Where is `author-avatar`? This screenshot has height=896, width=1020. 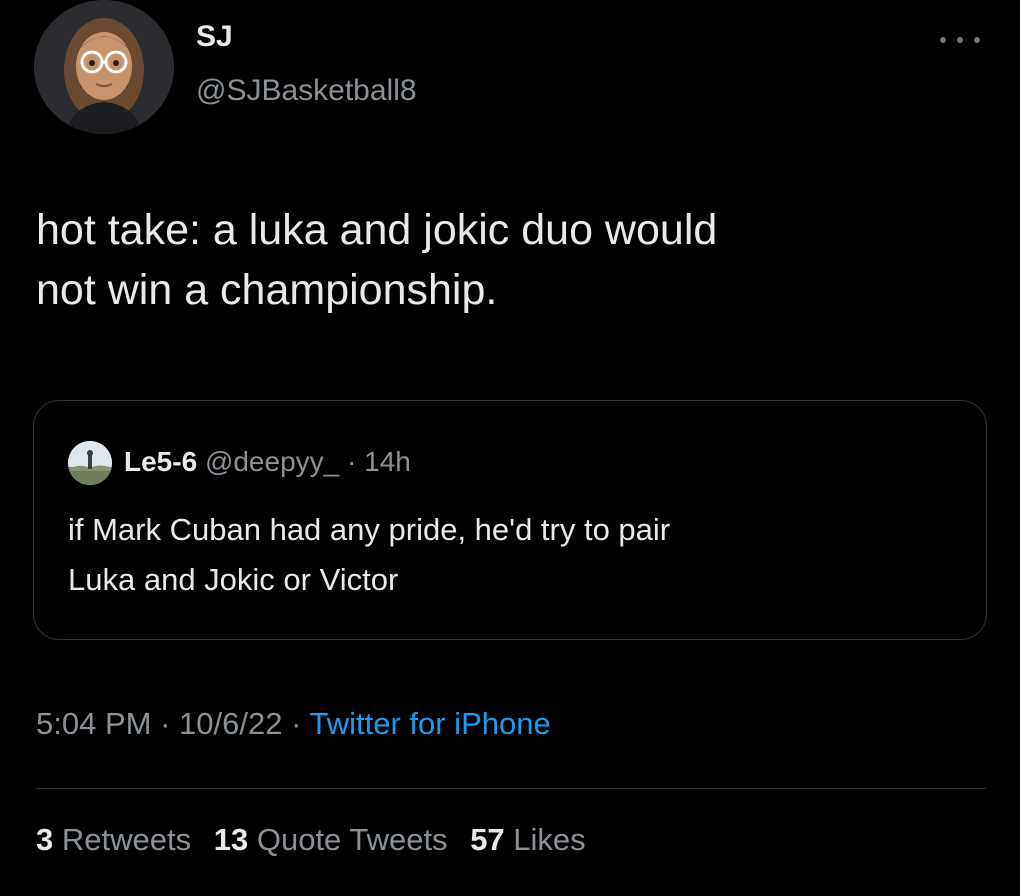 author-avatar is located at coordinates (104, 67).